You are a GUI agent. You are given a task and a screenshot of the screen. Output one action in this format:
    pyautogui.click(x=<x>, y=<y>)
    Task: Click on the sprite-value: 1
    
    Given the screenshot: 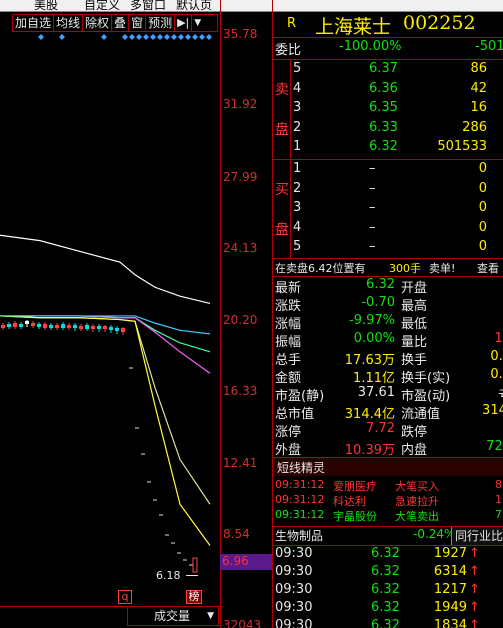 What is the action you would take?
    pyautogui.click(x=498, y=499)
    